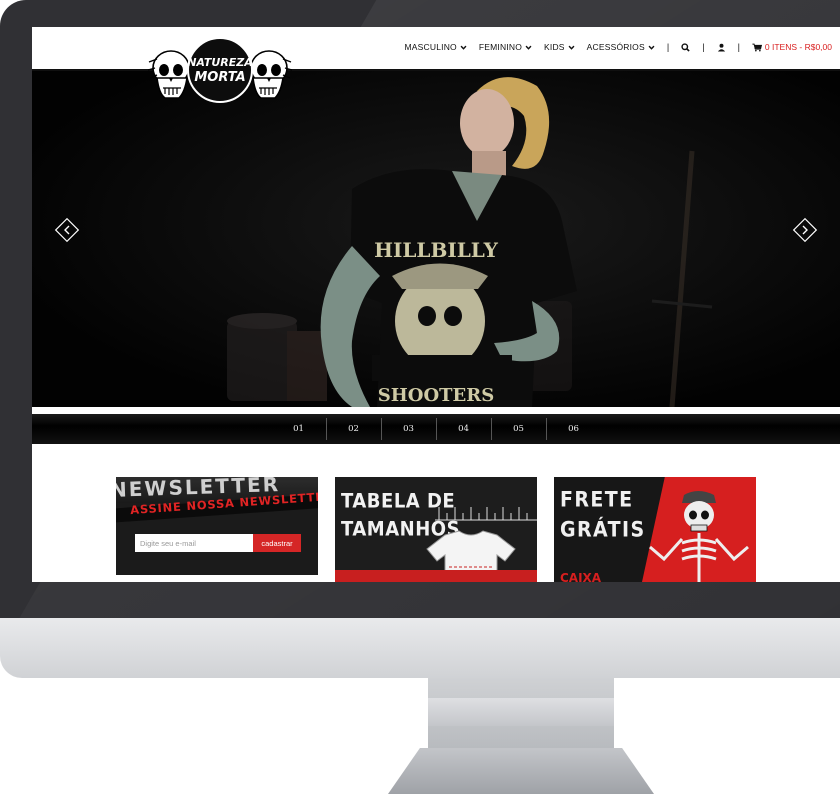 The image size is (840, 794). Describe the element at coordinates (464, 429) in the screenshot. I see `slider-page-4: 04` at that location.